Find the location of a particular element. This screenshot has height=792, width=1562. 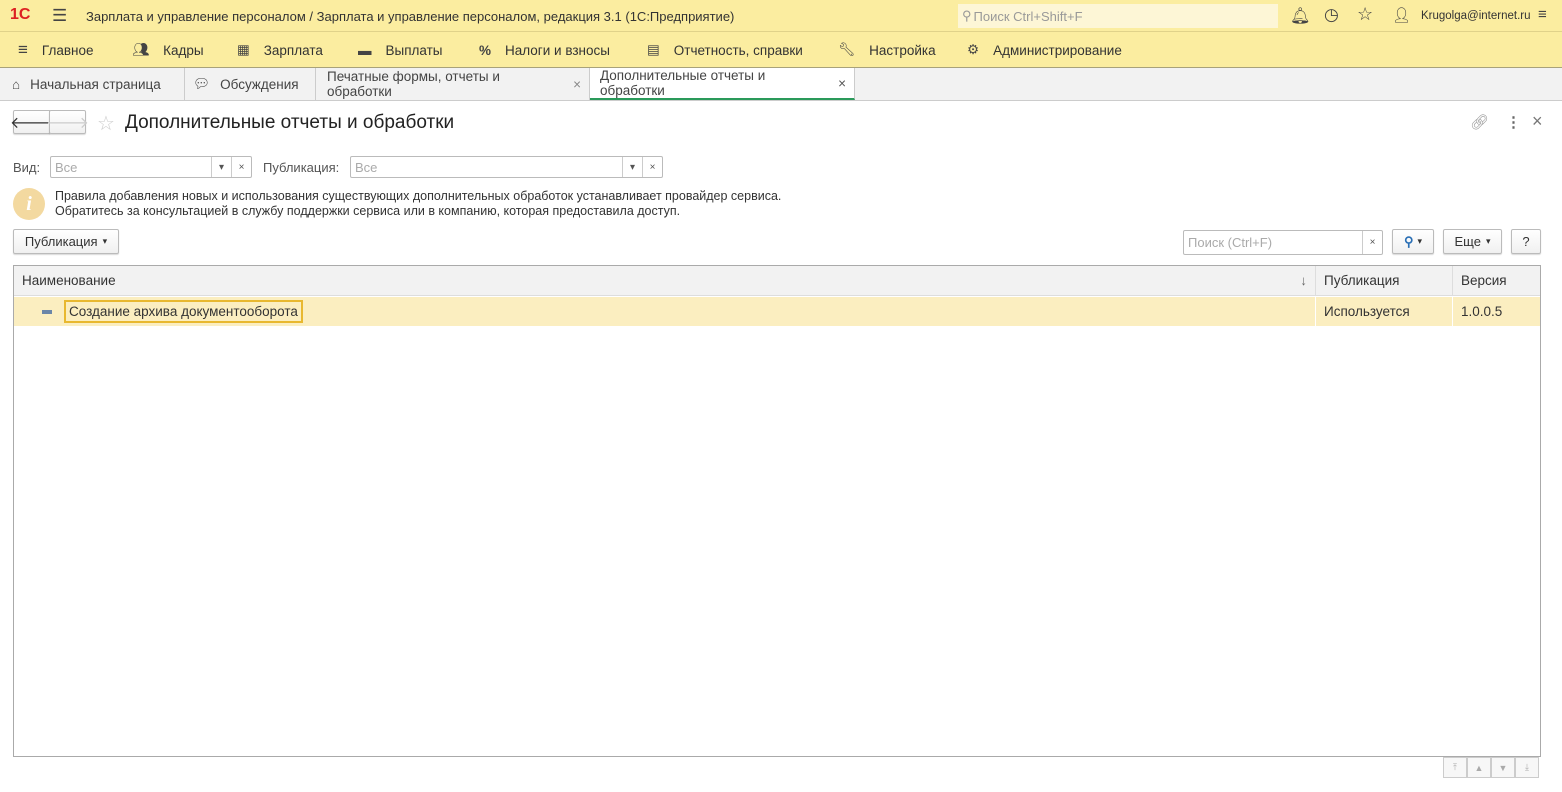

percent-icon: % is located at coordinates (485, 50).